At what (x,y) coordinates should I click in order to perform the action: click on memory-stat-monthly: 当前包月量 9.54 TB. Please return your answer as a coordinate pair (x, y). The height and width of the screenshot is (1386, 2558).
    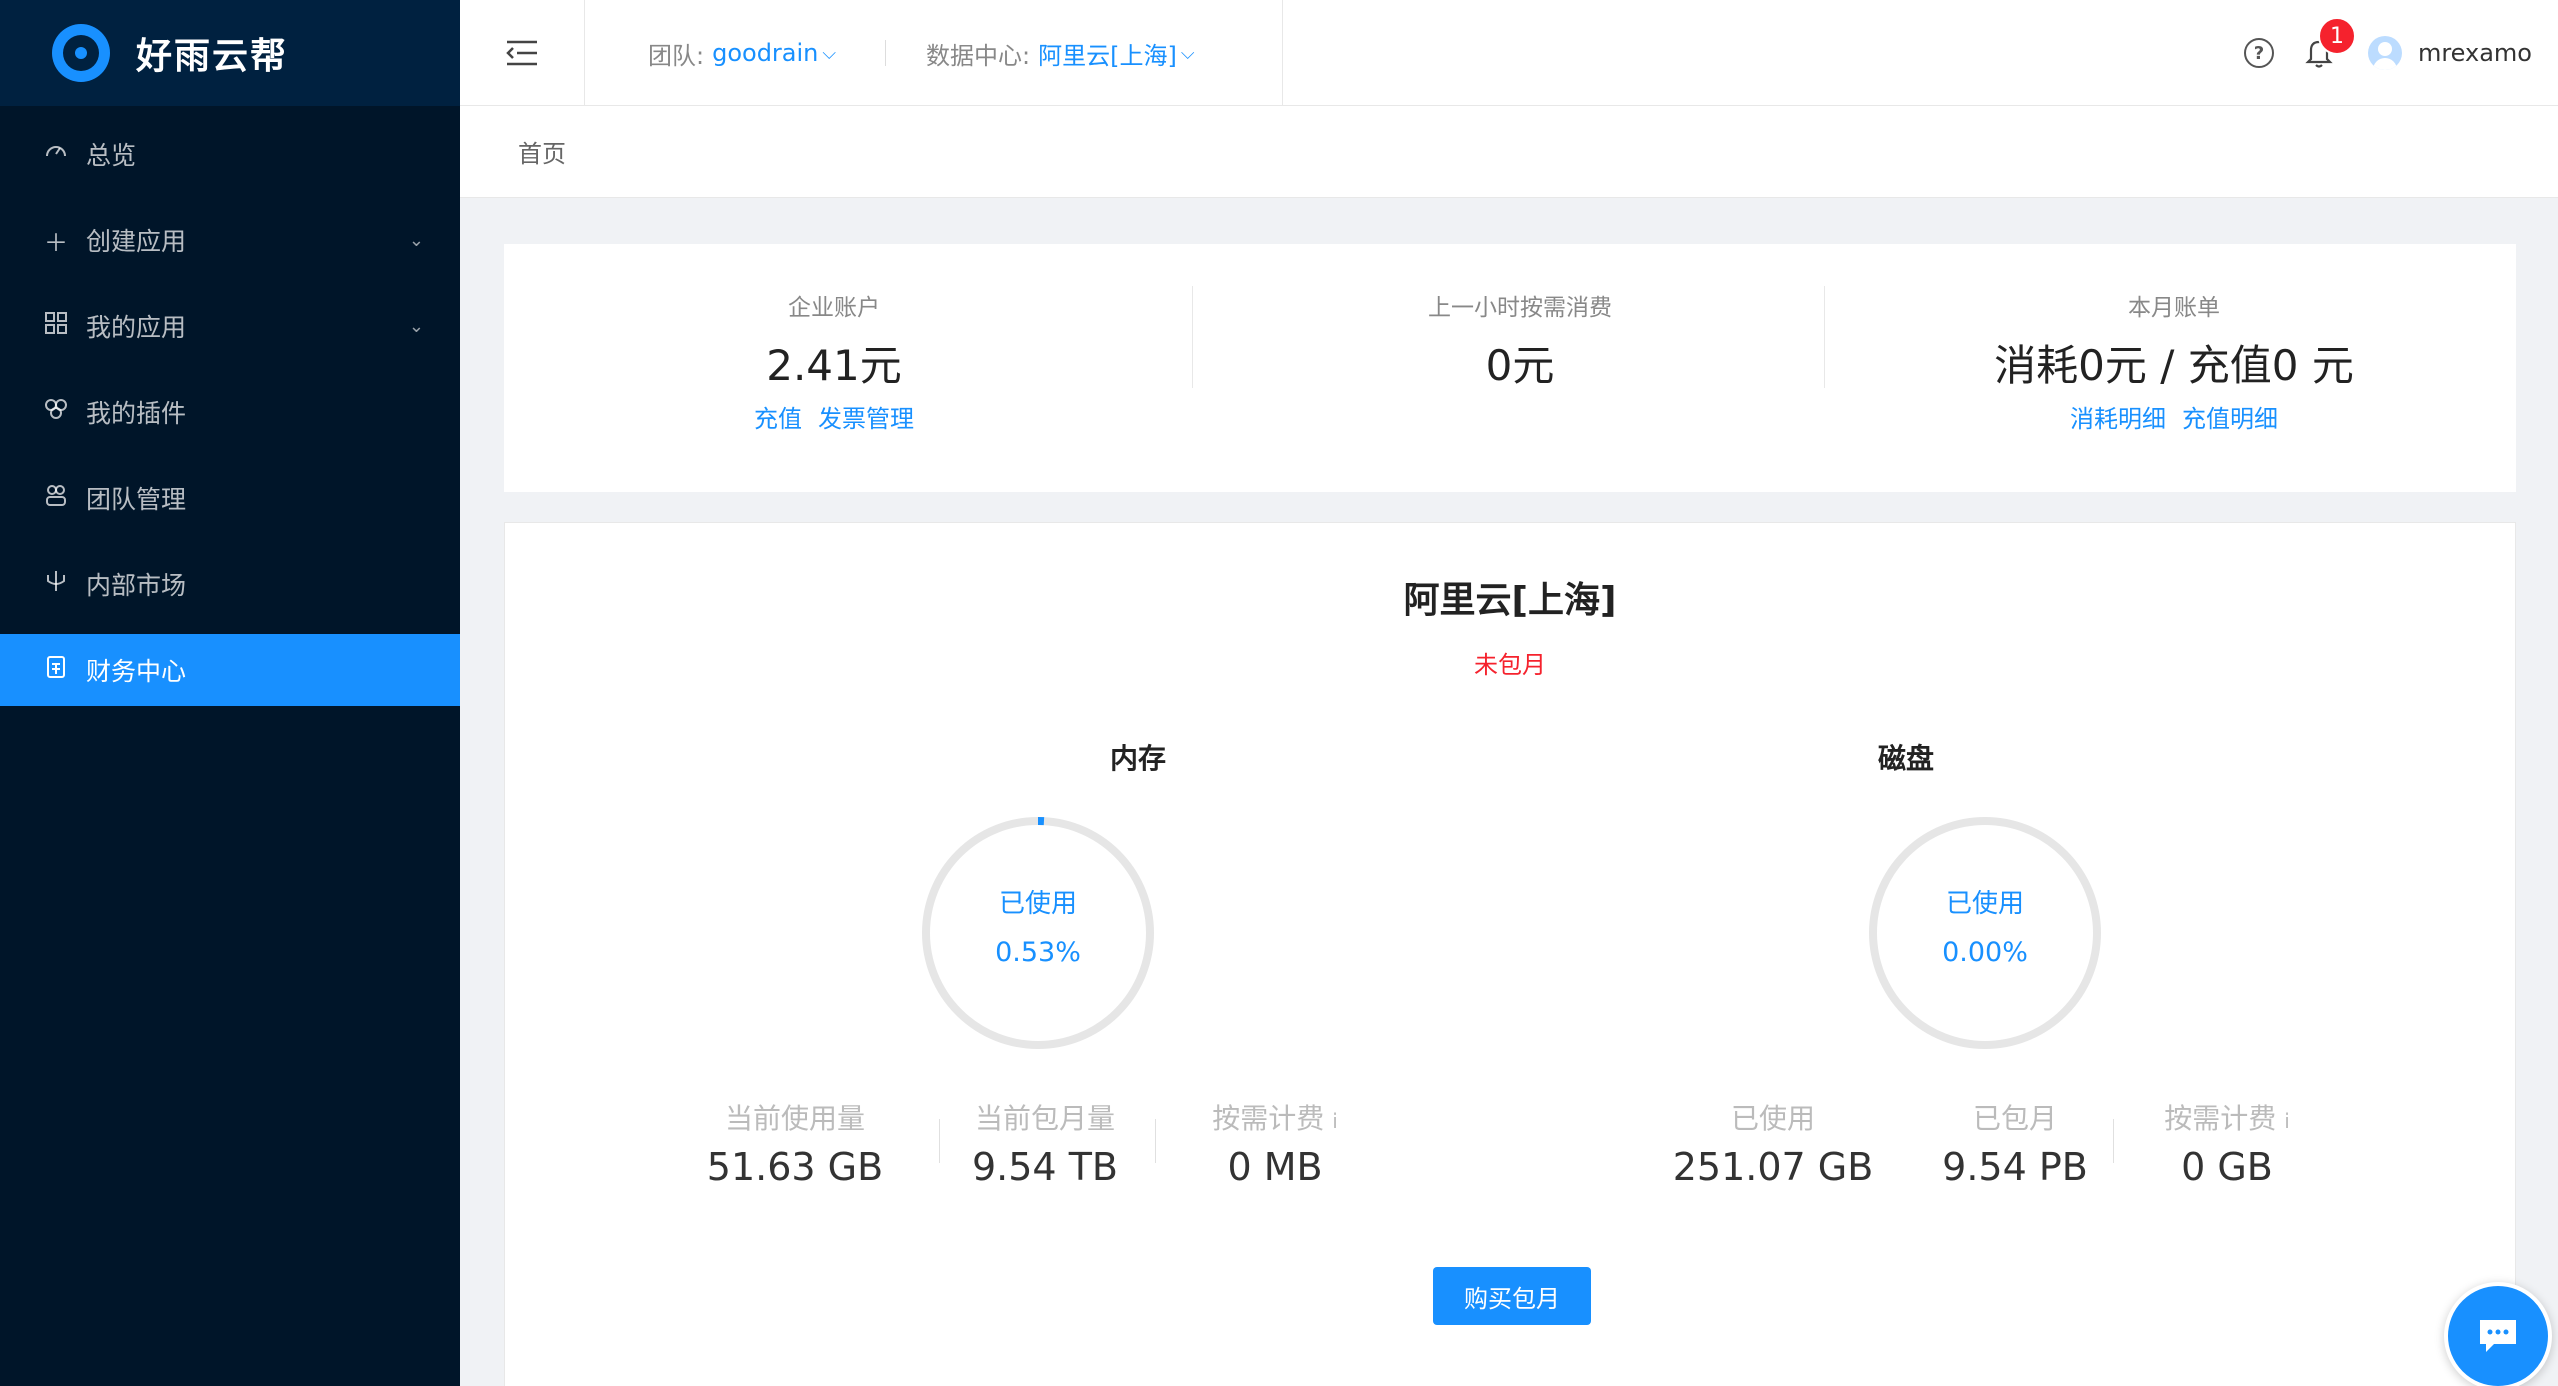
    Looking at the image, I should click on (1045, 1143).